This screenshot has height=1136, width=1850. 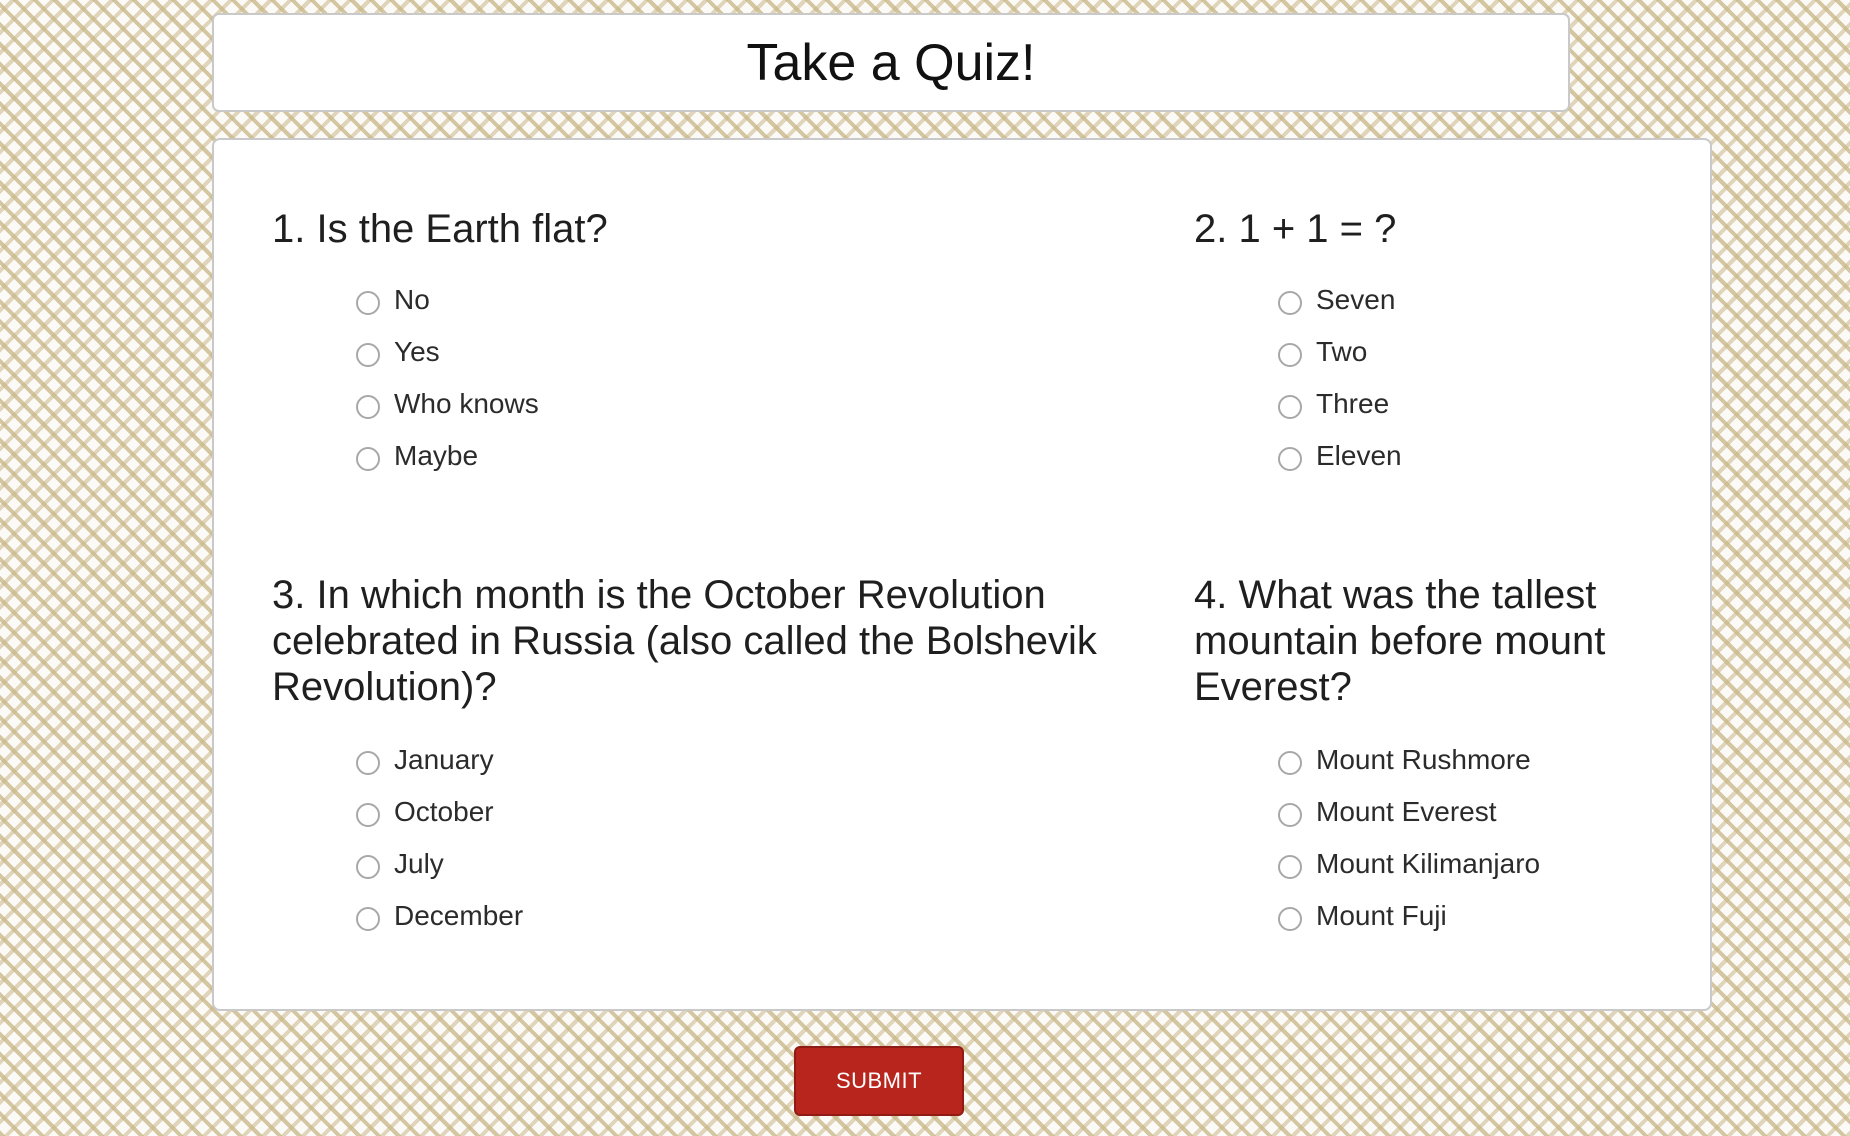 I want to click on question-2-option-two: Two, so click(x=1471, y=352).